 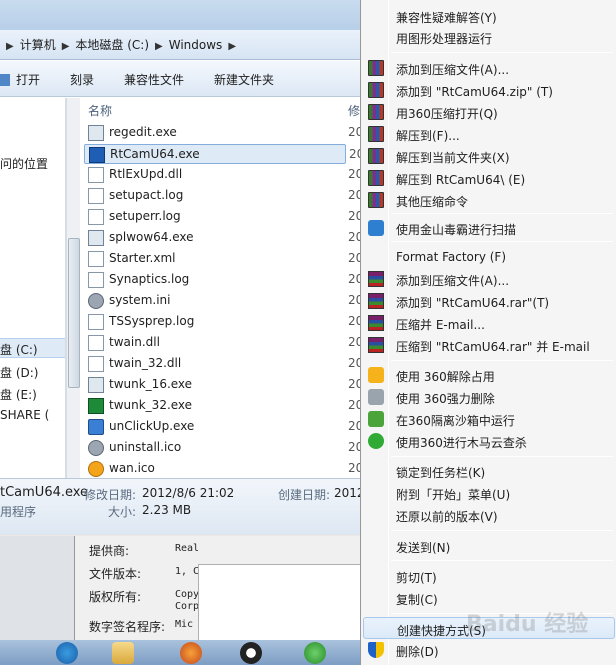 I want to click on menu-360-sandbox: 在360隔离沙箱中运行, so click(x=488, y=419).